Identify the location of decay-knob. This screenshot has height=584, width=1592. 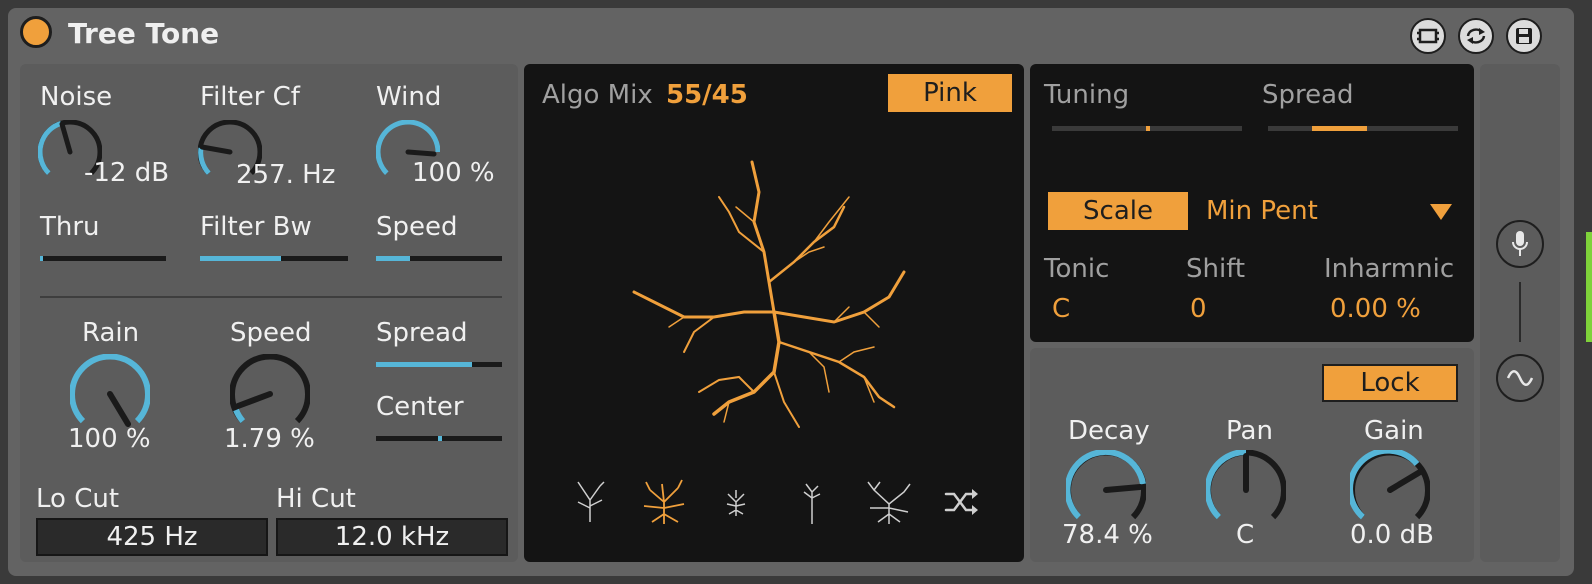
(1106, 490).